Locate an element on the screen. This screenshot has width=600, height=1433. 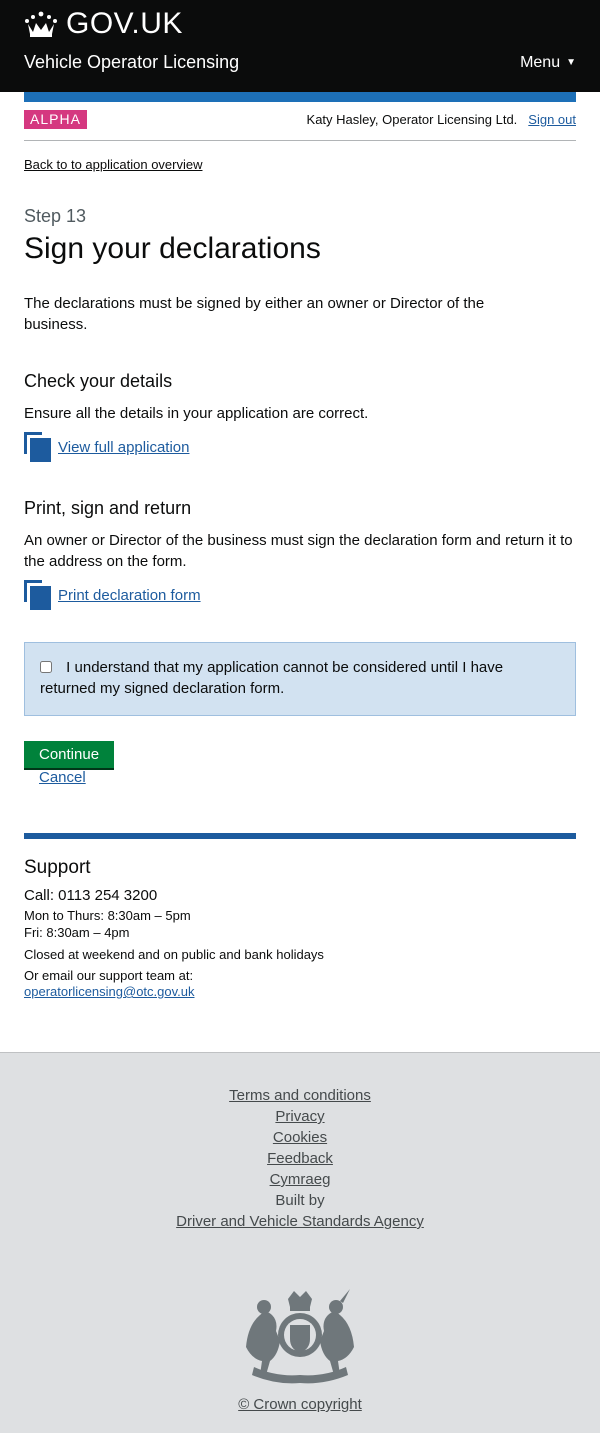
check-details-heading: Check your details is located at coordinates (98, 381).